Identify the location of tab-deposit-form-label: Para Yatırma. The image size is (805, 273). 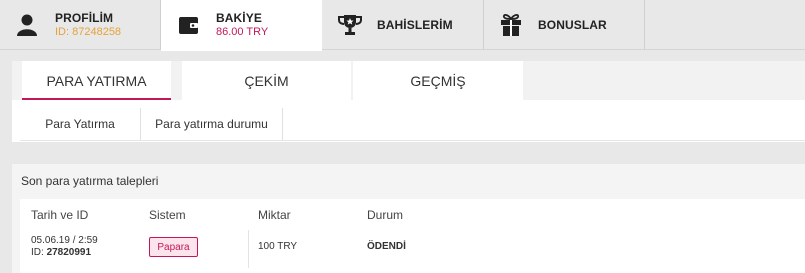
(80, 124).